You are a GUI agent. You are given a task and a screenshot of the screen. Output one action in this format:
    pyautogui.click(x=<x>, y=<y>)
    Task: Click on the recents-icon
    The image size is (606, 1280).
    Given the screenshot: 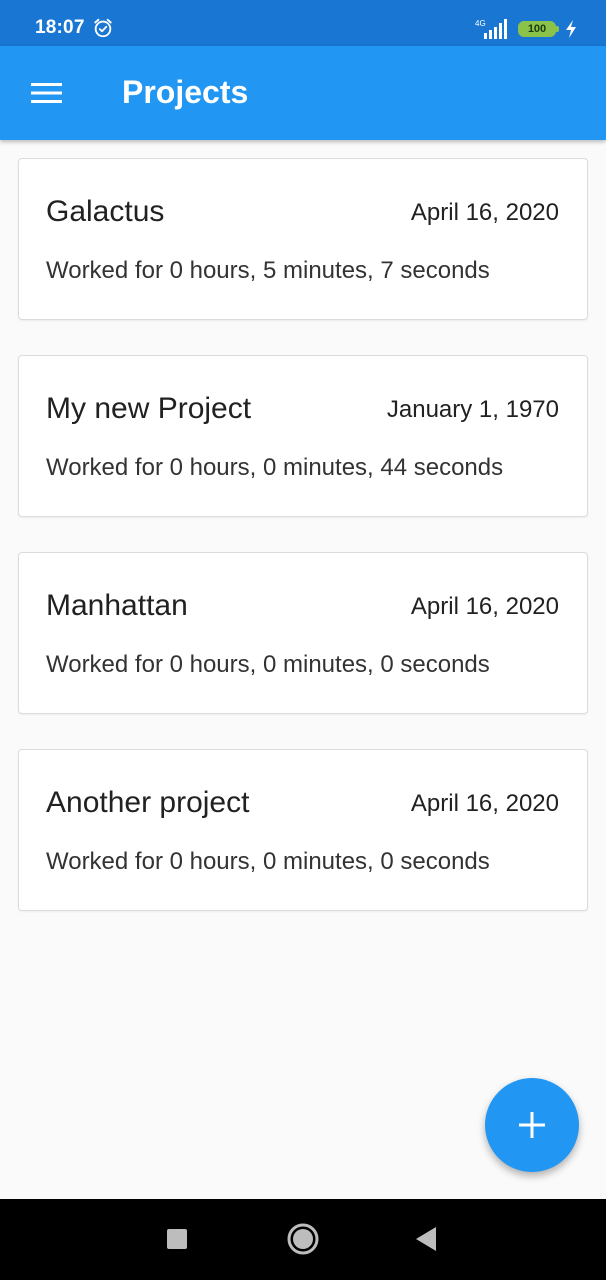 What is the action you would take?
    pyautogui.click(x=177, y=1239)
    